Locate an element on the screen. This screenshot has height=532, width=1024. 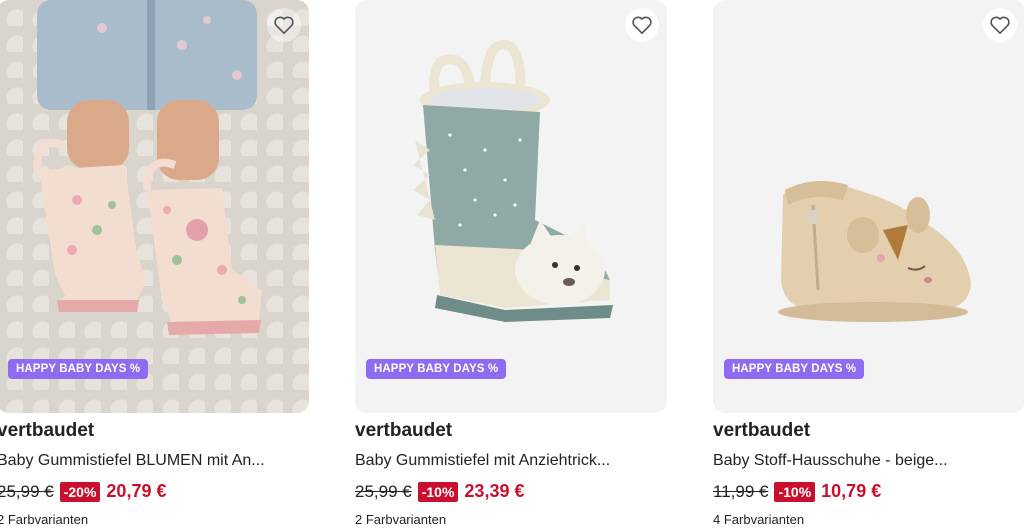
boots-photo is located at coordinates (147, 167).